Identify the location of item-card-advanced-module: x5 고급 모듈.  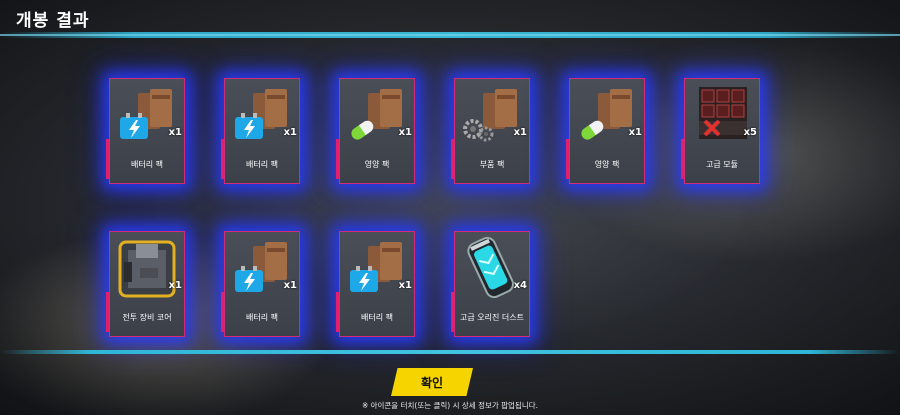
(720, 131).